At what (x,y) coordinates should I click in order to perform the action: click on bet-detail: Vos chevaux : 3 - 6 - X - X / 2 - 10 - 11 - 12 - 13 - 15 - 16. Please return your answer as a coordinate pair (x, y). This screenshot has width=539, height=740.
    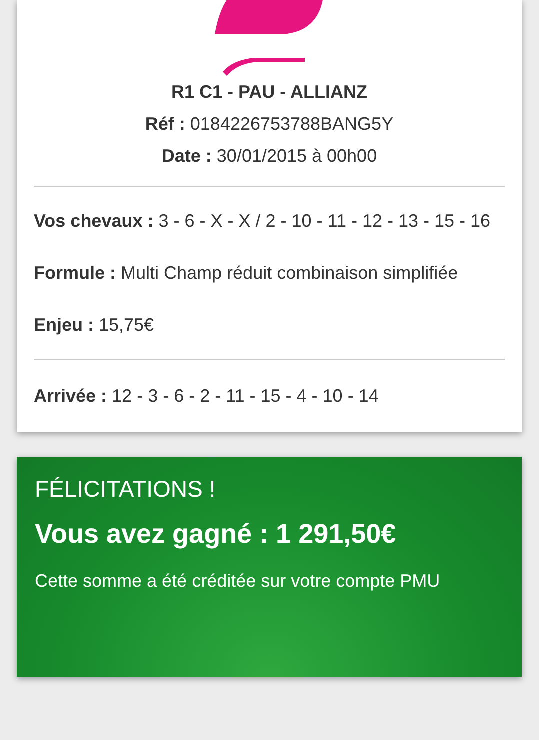
    Looking at the image, I should click on (263, 221).